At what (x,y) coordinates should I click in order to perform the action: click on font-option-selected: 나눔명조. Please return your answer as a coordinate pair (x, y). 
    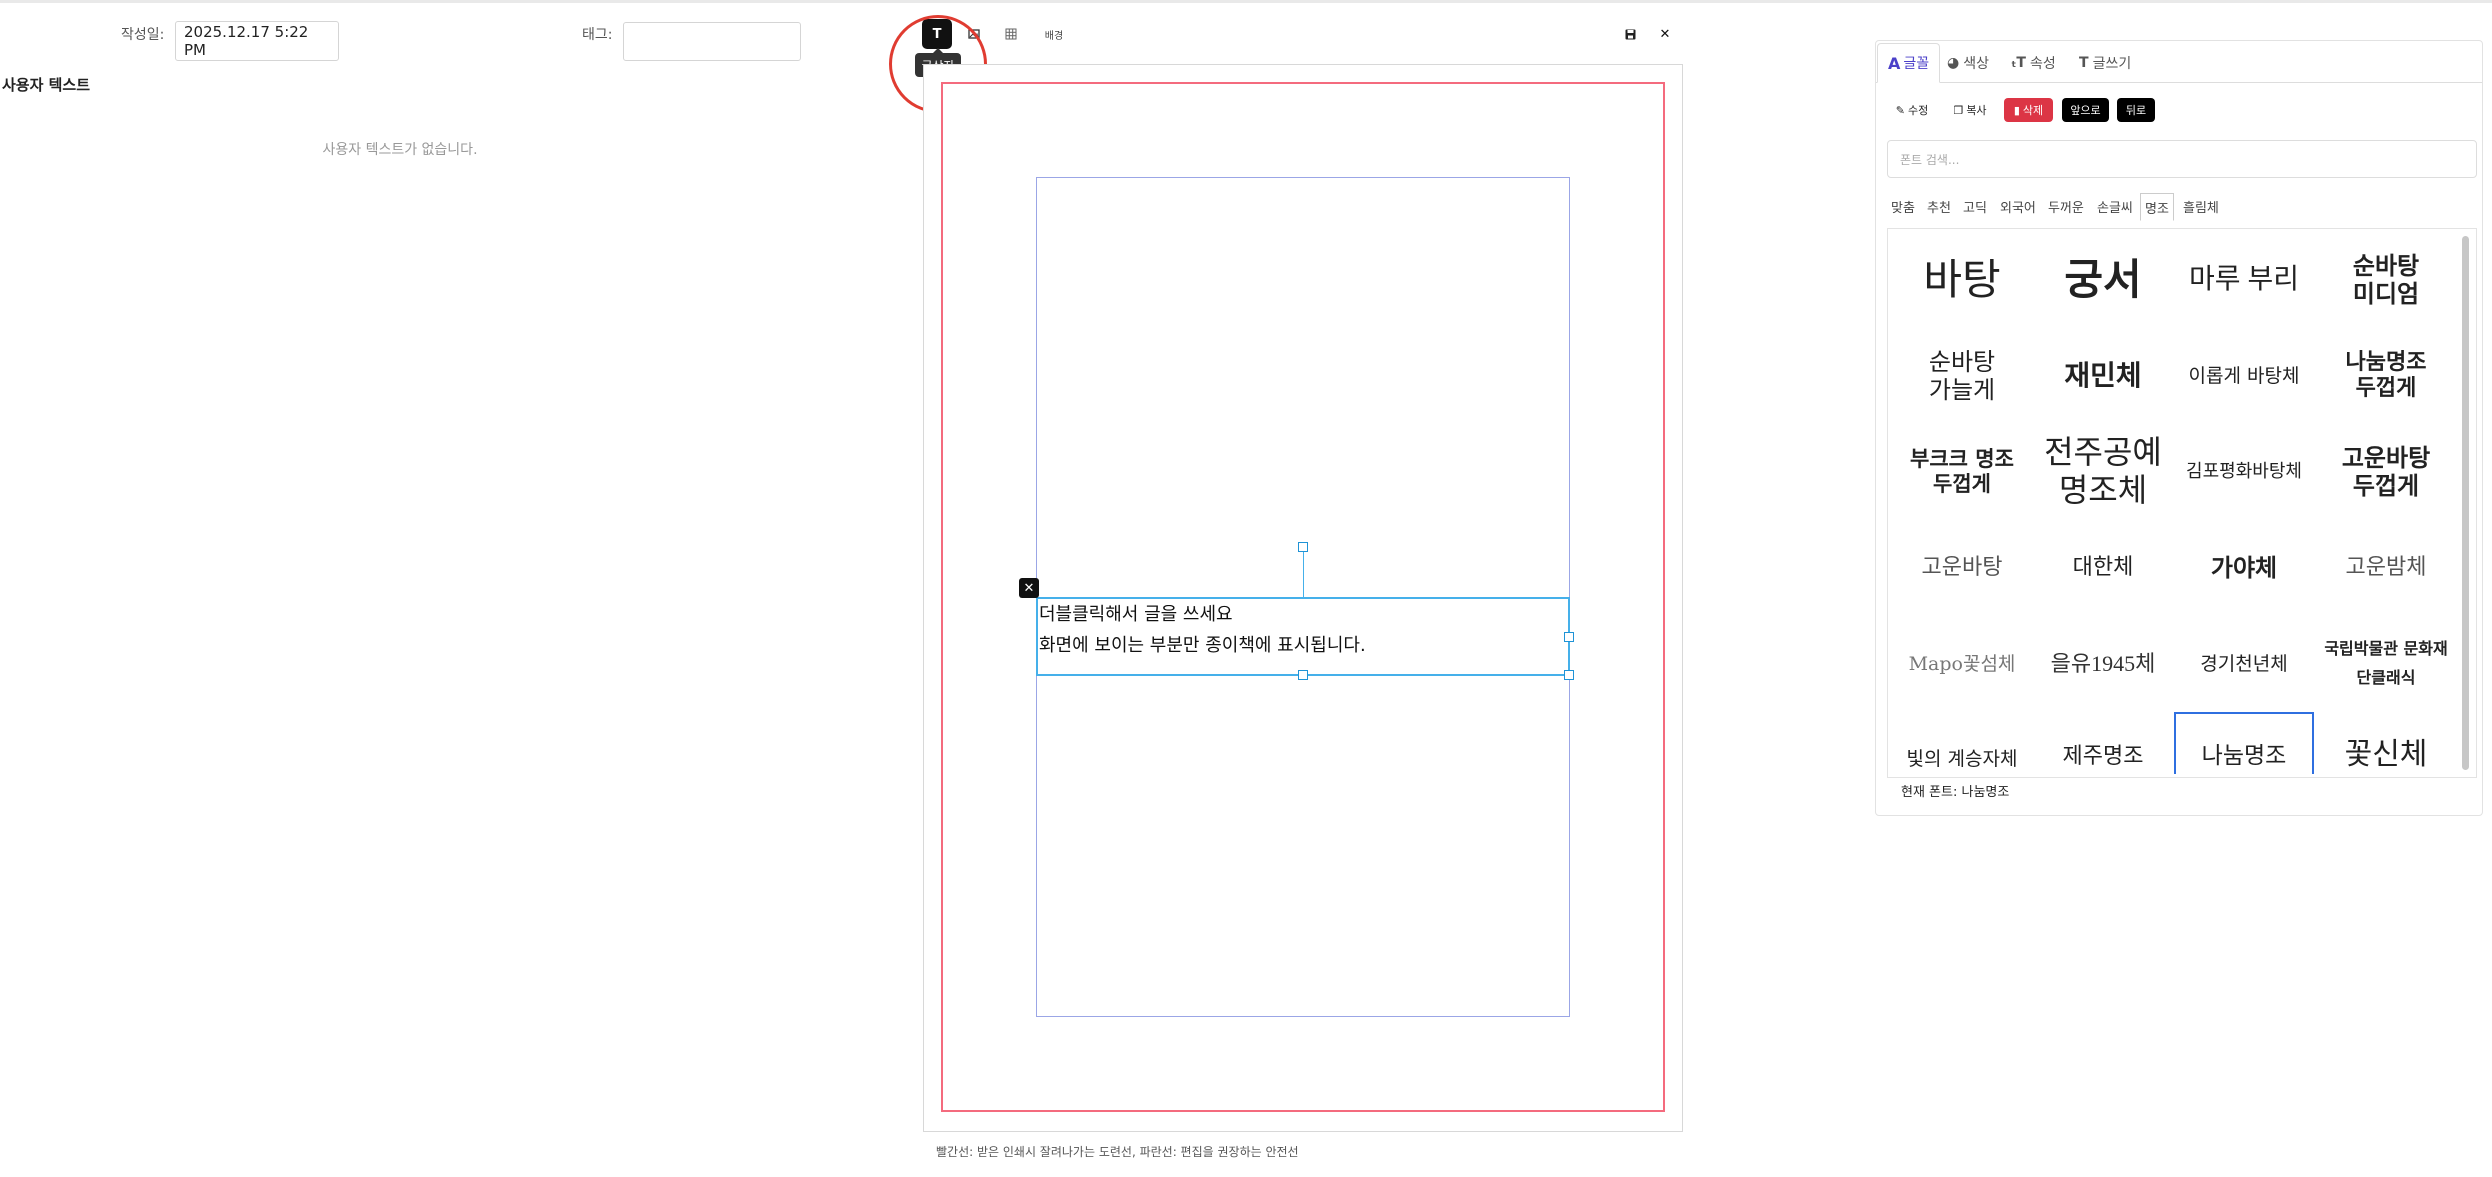
    Looking at the image, I should click on (2244, 743).